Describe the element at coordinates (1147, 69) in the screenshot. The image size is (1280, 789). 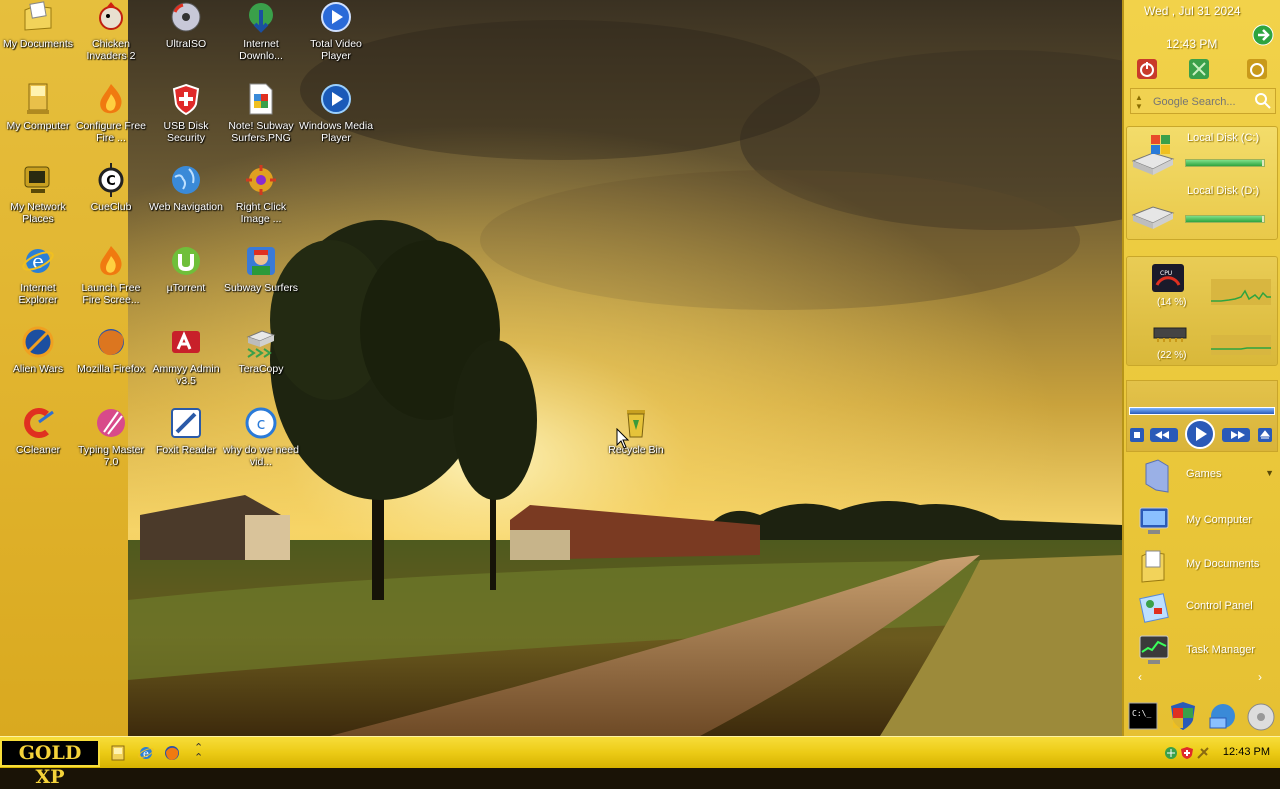
I see `power-icon` at that location.